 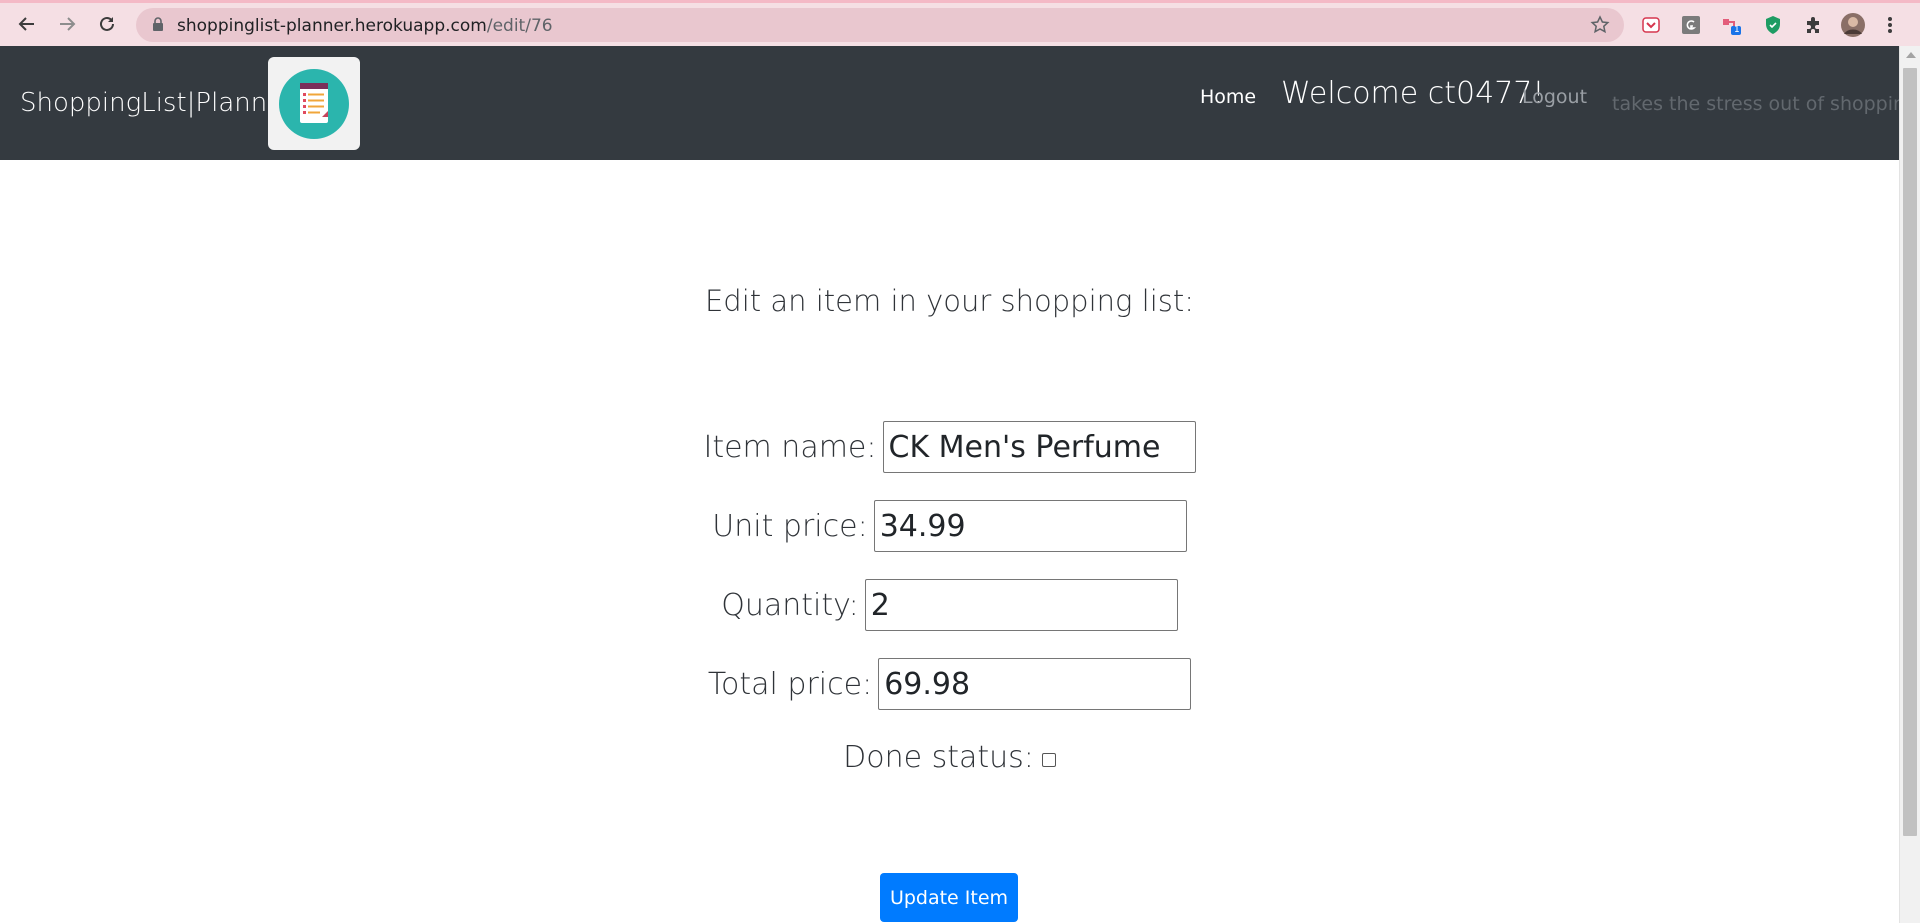 I want to click on quantity-label: Quantity:, so click(x=790, y=605).